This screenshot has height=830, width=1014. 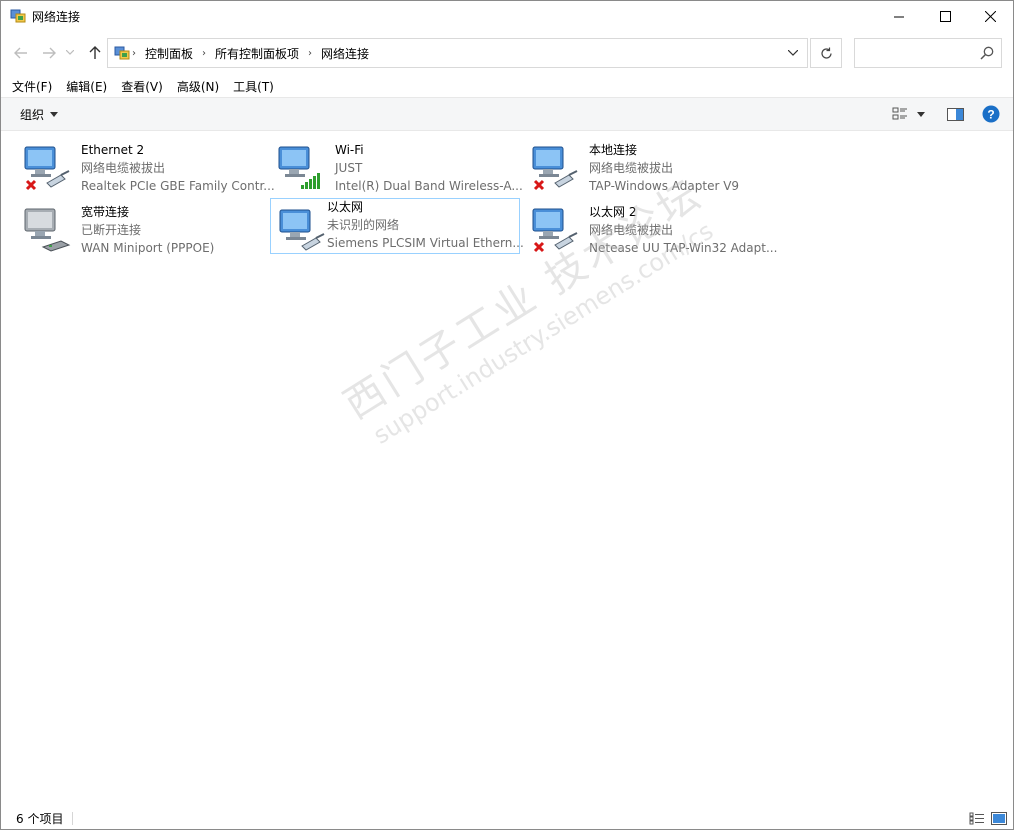 What do you see at coordinates (349, 168) in the screenshot?
I see `connection-status: JUST` at bounding box center [349, 168].